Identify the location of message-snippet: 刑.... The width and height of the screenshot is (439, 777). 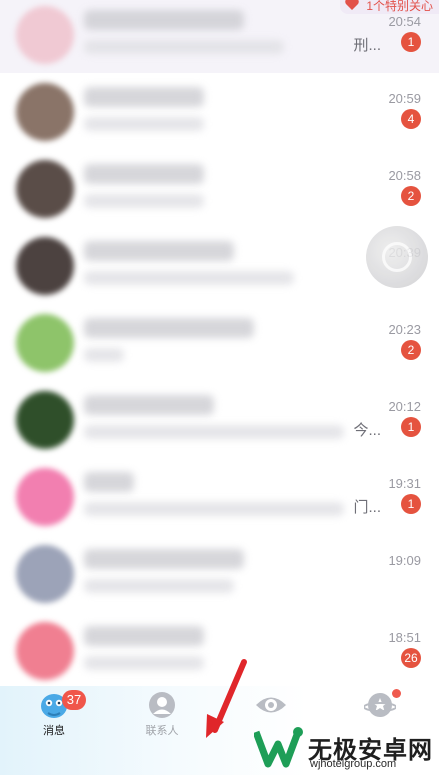
(367, 45).